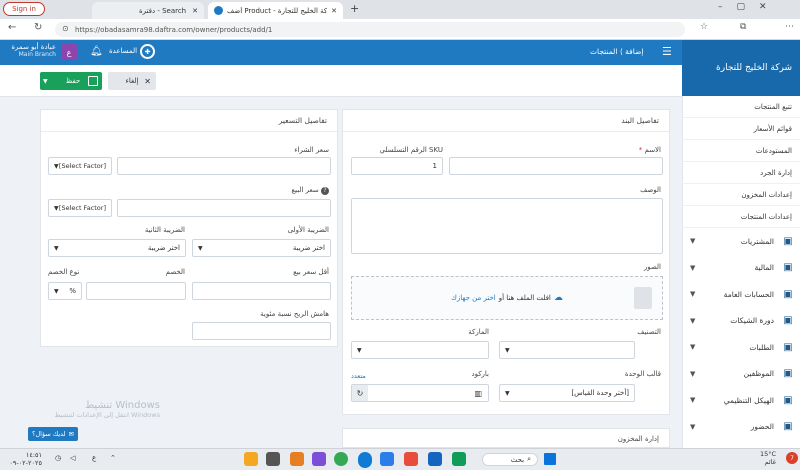 The width and height of the screenshot is (800, 470). Describe the element at coordinates (37, 54) in the screenshot. I see `branch-name: Main Branch` at that location.